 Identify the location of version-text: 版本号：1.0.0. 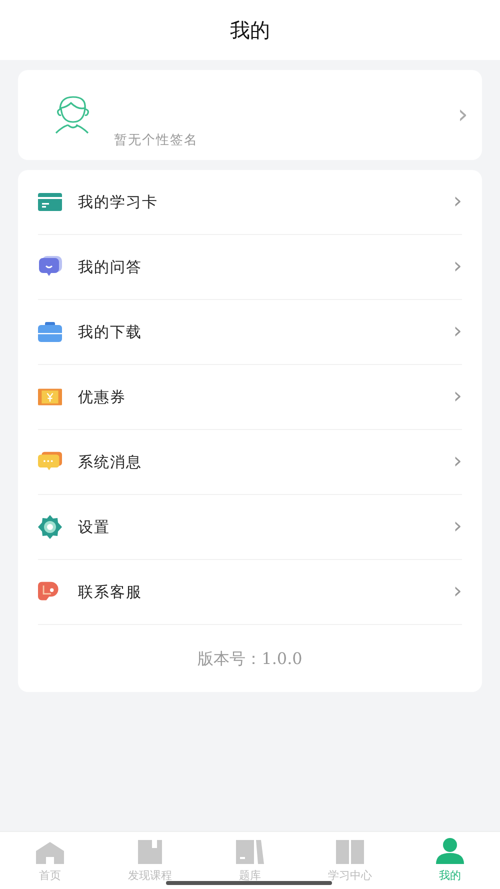
(250, 659).